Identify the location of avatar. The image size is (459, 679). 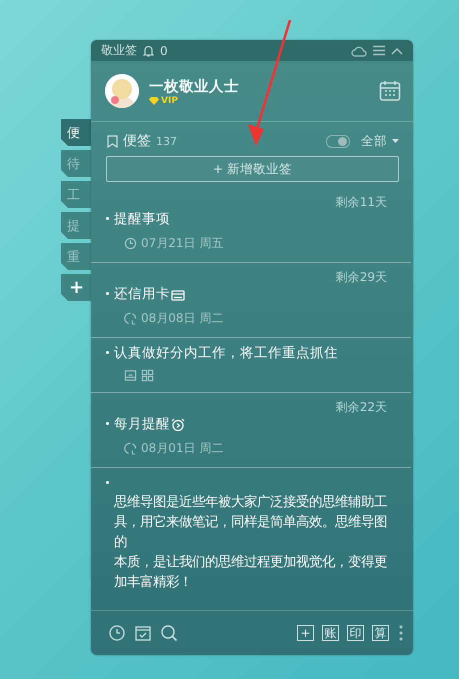
(122, 91).